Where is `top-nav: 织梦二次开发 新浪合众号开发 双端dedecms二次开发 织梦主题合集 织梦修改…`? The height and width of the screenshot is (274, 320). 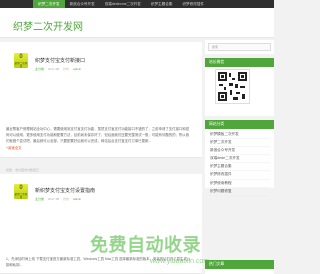
top-nav: 织梦二次开发 新浪合众号开发 双端dedecms二次开发 织梦主题合集 织梦修改… is located at coordinates (121, 4).